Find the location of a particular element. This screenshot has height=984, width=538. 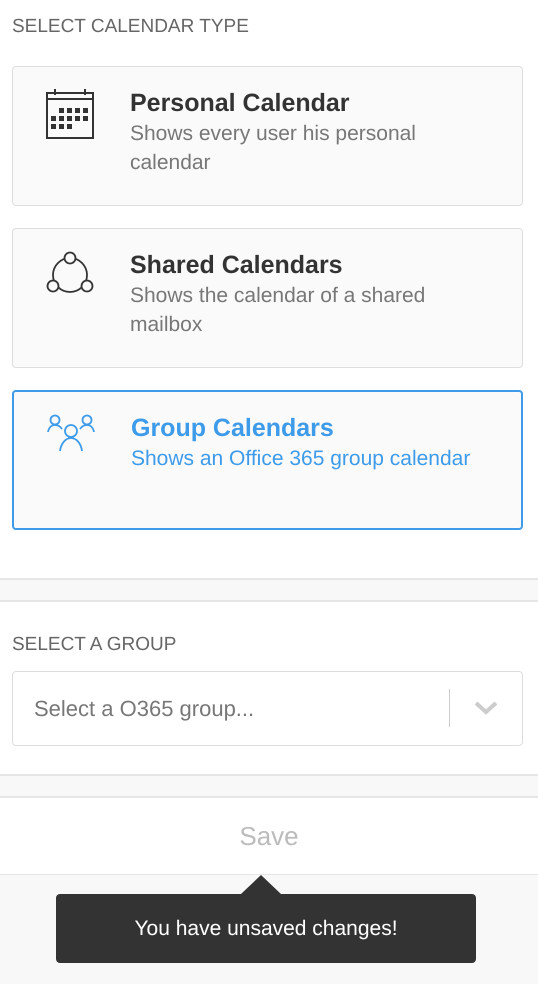

calendar-type-option: Shared Calendars Shows the calendar of a shared mailbox is located at coordinates (267, 298).